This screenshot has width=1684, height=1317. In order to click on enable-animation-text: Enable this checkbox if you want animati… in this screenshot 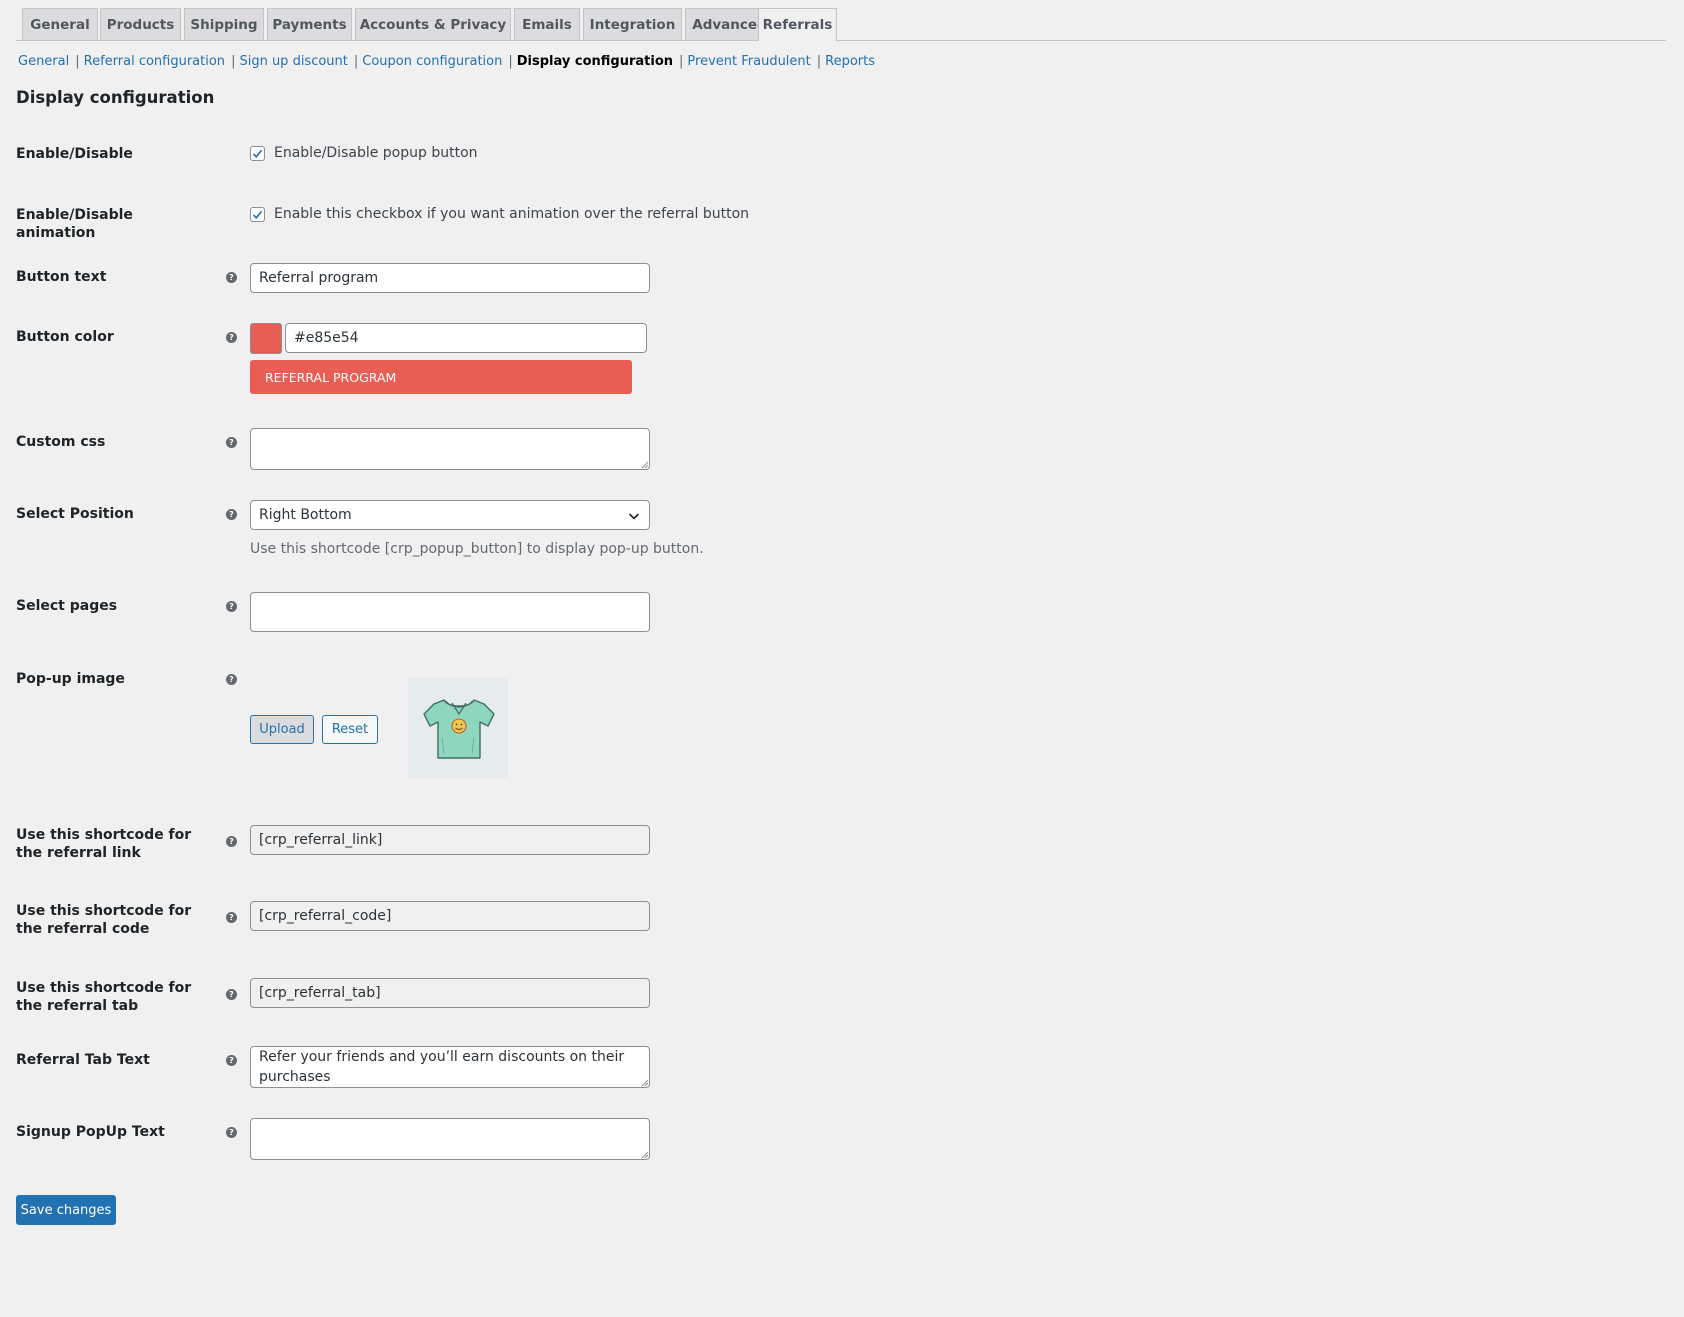, I will do `click(512, 214)`.